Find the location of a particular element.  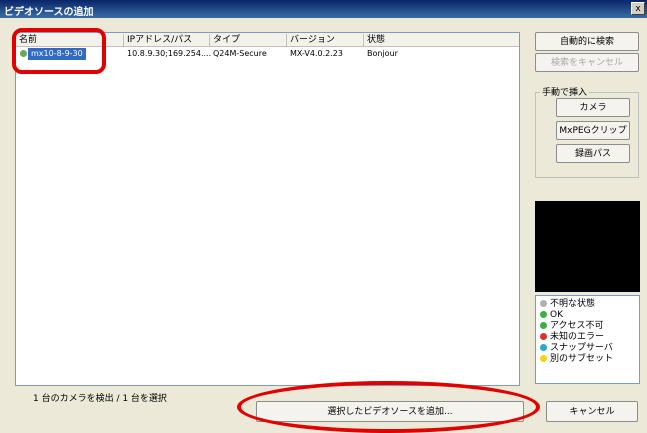

status-legend: 不明な状態 OK アクセス不可 未知のエラー スナップサーバ 別のサブセット is located at coordinates (587, 339).